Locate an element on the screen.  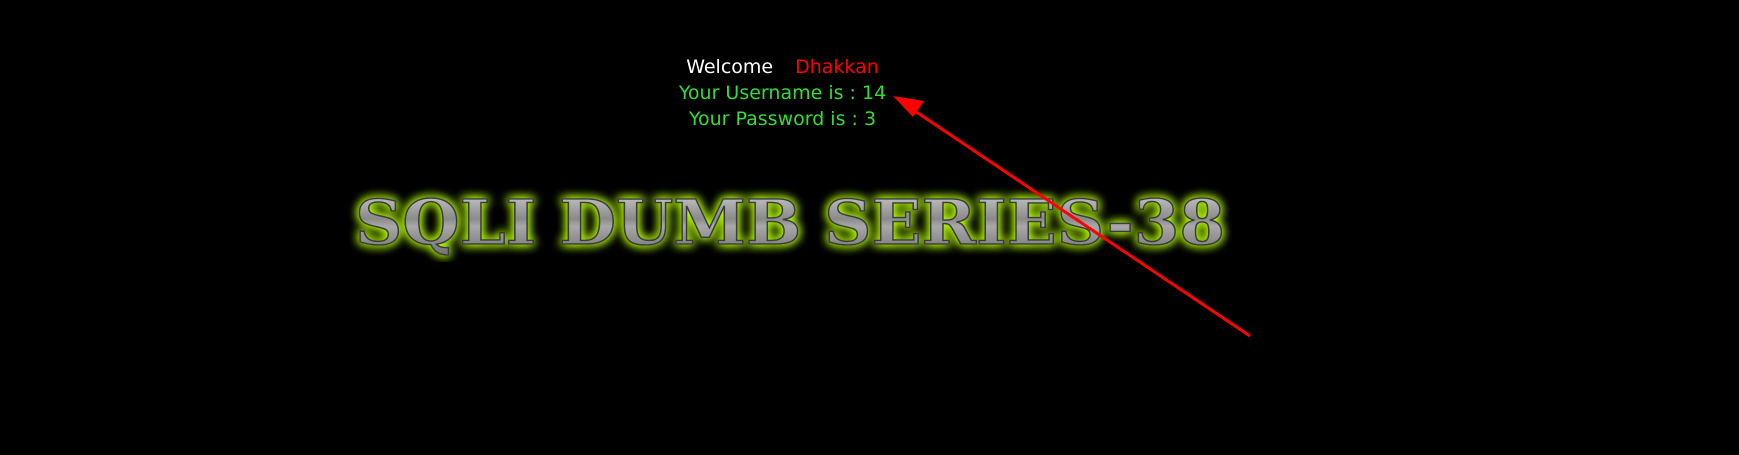
welcome-label: Welcome is located at coordinates (730, 67).